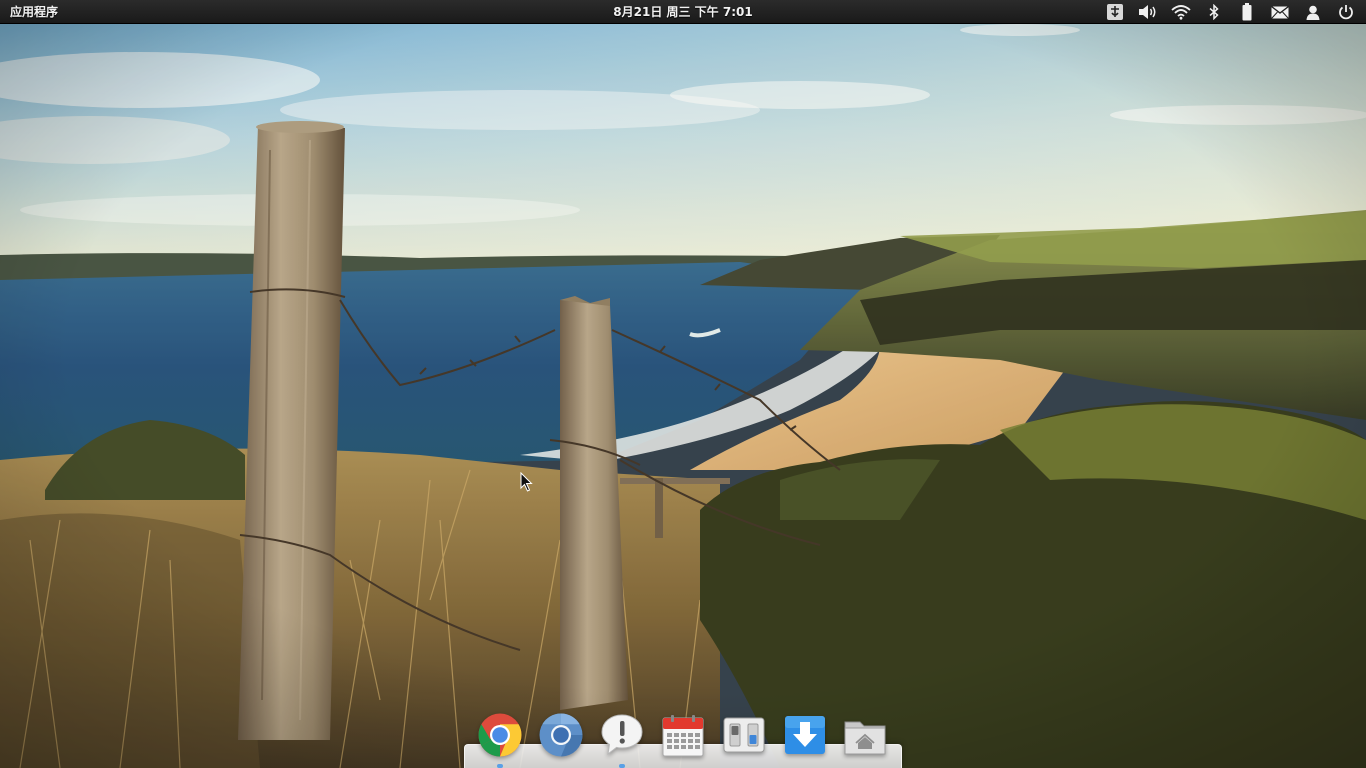  I want to click on indicator-area, so click(1230, 12).